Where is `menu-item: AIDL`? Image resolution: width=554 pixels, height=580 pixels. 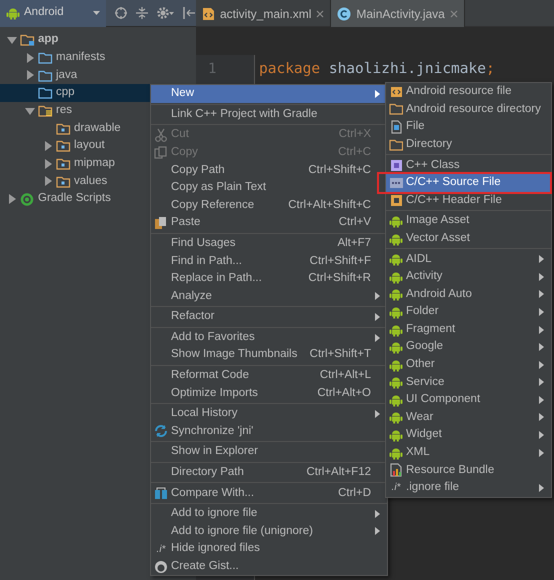 menu-item: AIDL is located at coordinates (468, 259).